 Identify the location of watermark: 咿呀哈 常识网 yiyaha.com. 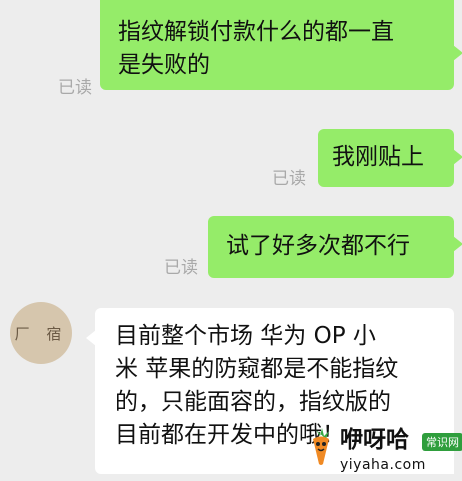
(381, 450).